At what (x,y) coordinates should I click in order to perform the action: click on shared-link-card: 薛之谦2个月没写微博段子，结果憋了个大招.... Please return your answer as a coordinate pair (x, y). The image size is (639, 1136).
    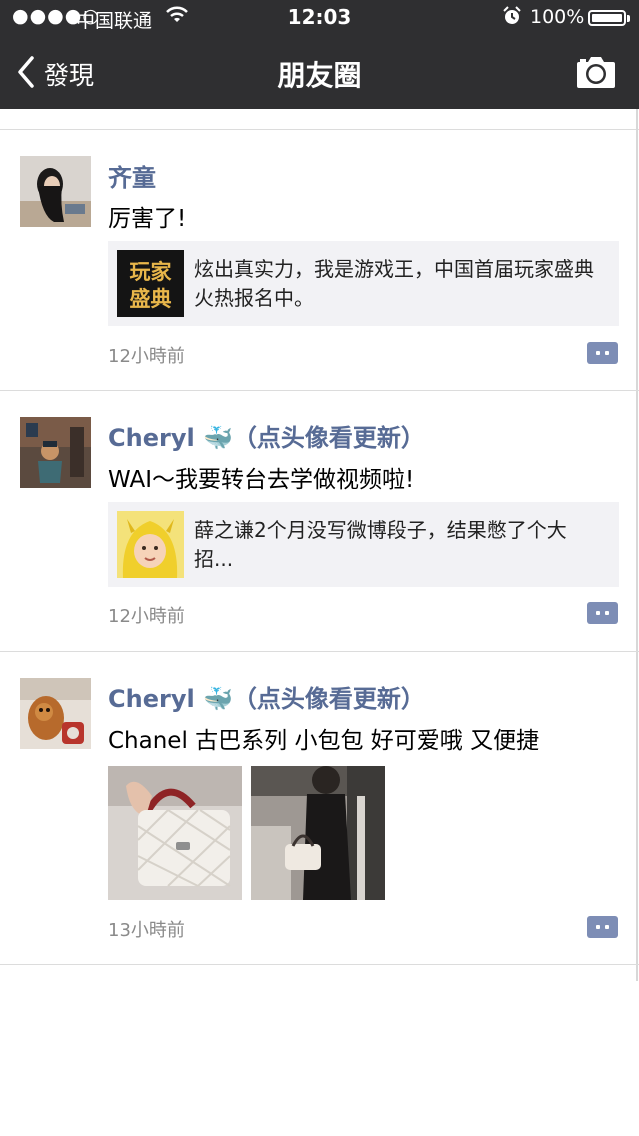
    Looking at the image, I should click on (363, 544).